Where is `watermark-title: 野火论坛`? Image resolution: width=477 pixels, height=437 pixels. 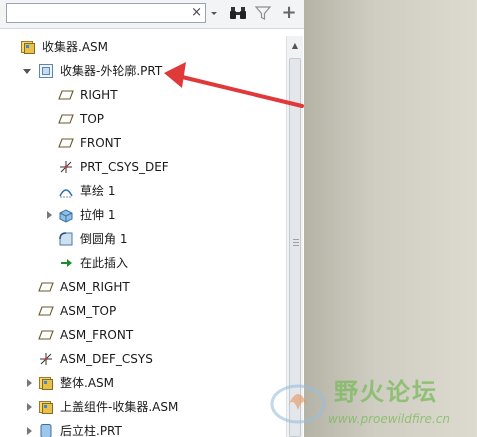
watermark-title: 野火论坛 is located at coordinates (386, 392).